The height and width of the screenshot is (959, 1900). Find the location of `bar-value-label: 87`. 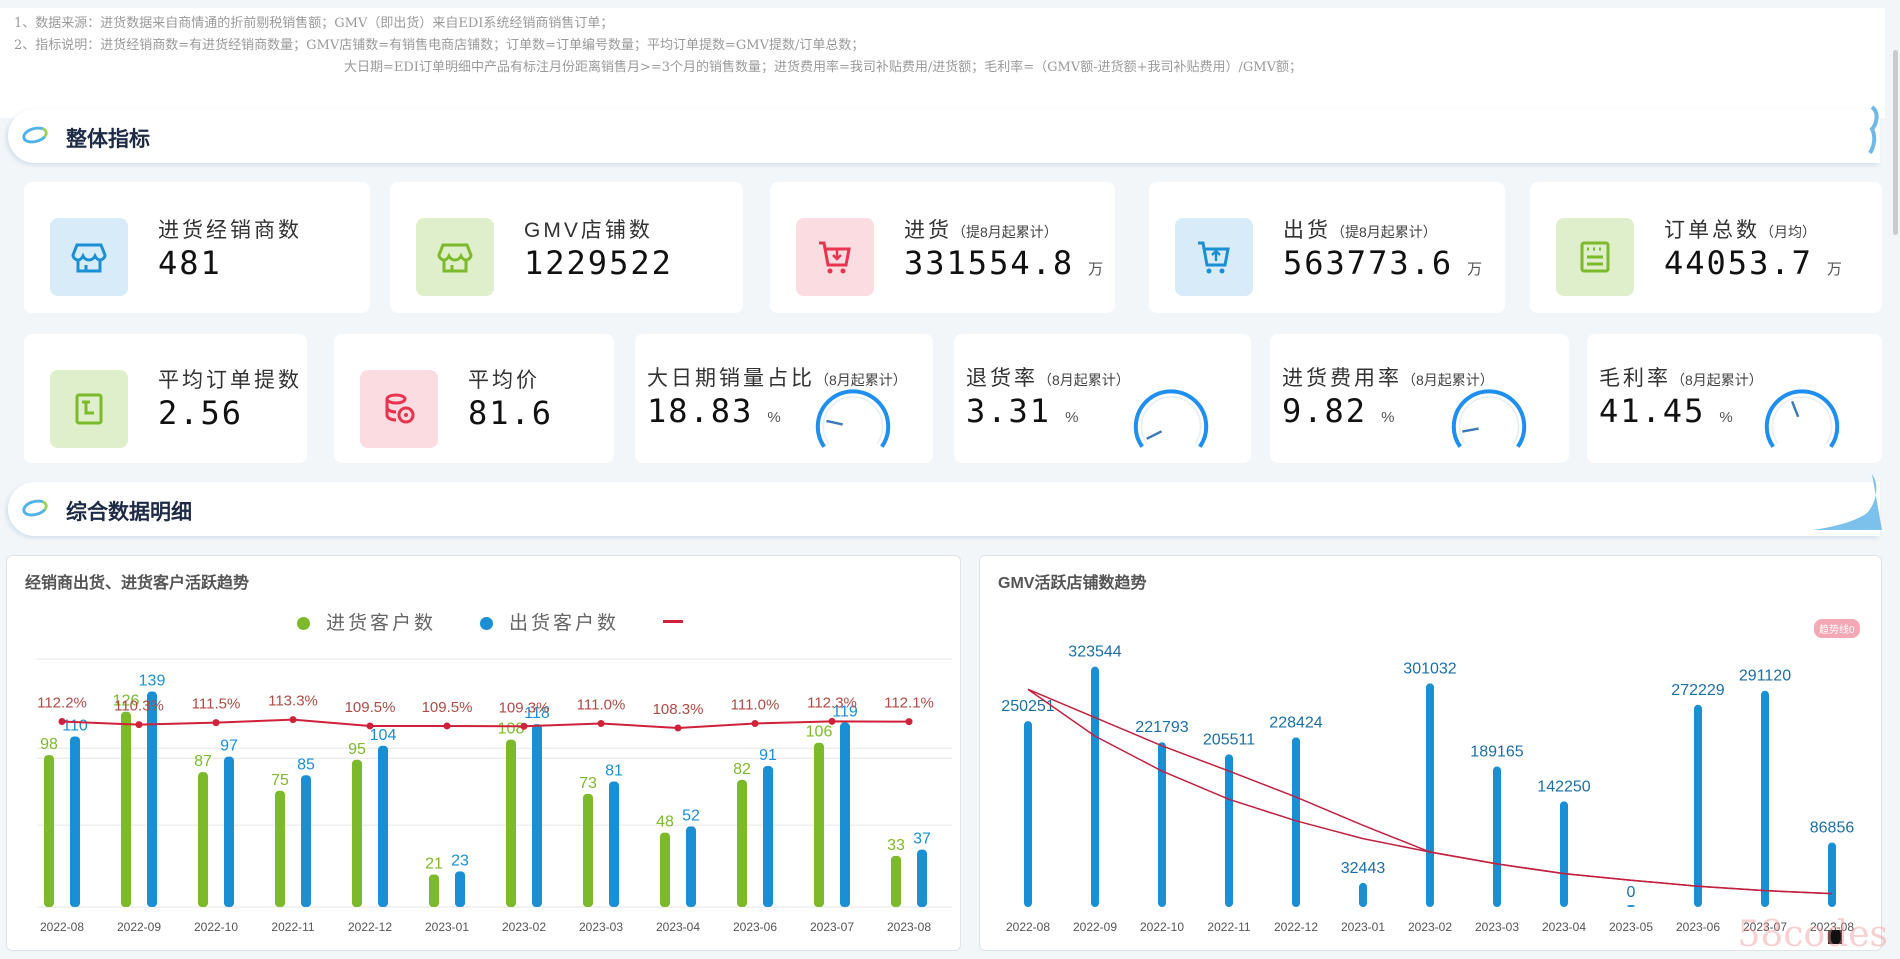

bar-value-label: 87 is located at coordinates (203, 761).